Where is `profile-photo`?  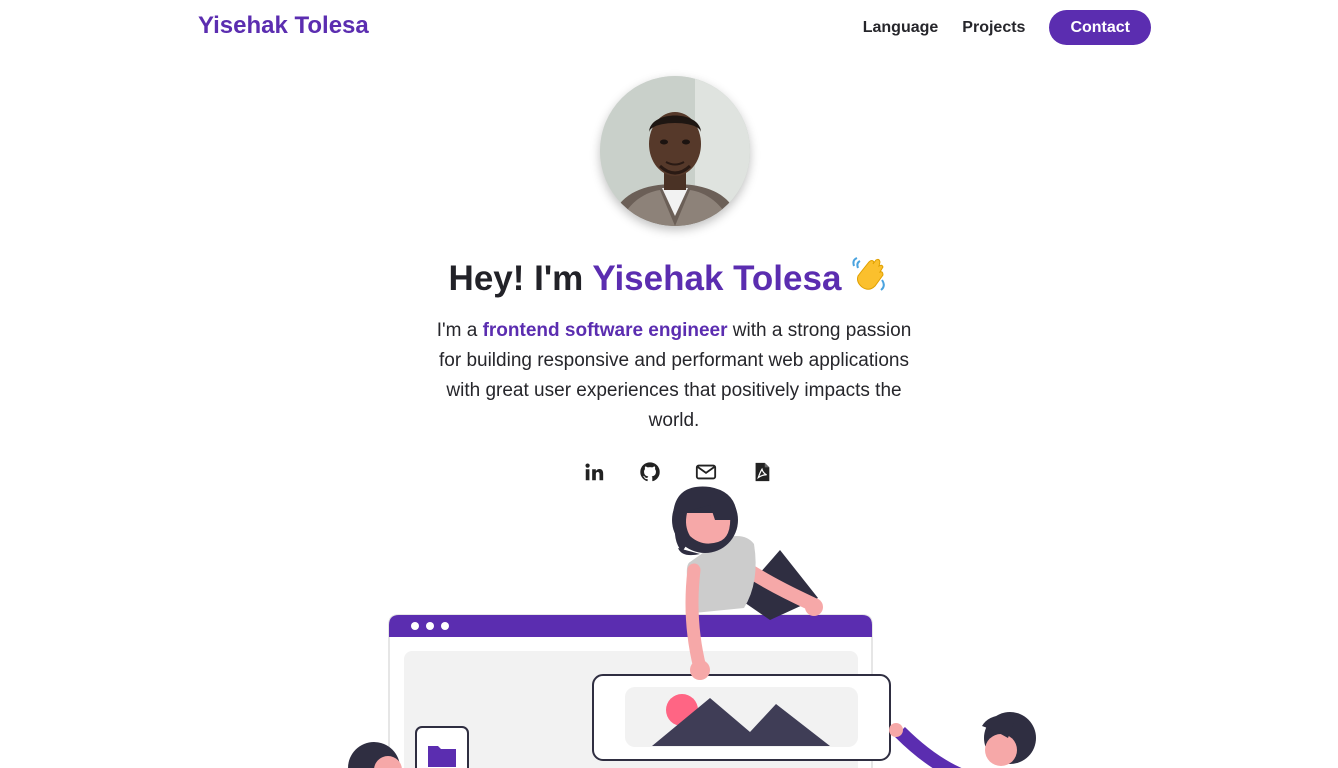
profile-photo is located at coordinates (675, 151).